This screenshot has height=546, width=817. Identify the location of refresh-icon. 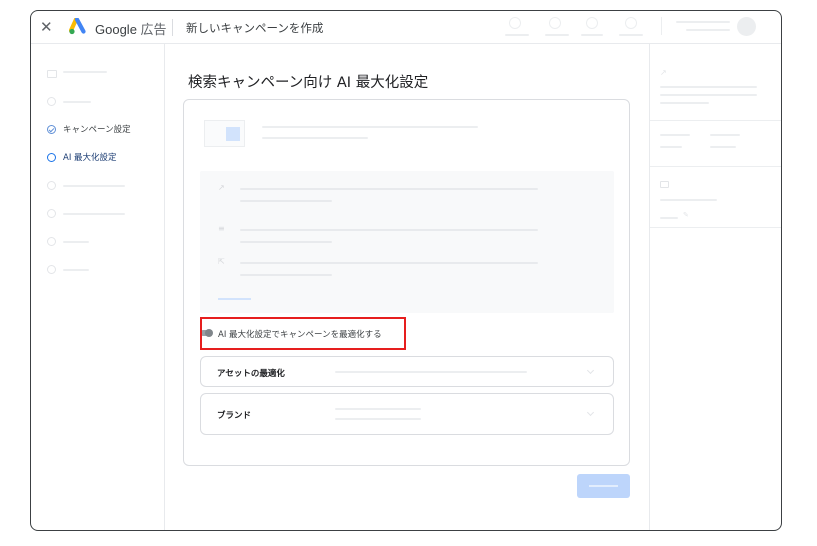
(515, 23).